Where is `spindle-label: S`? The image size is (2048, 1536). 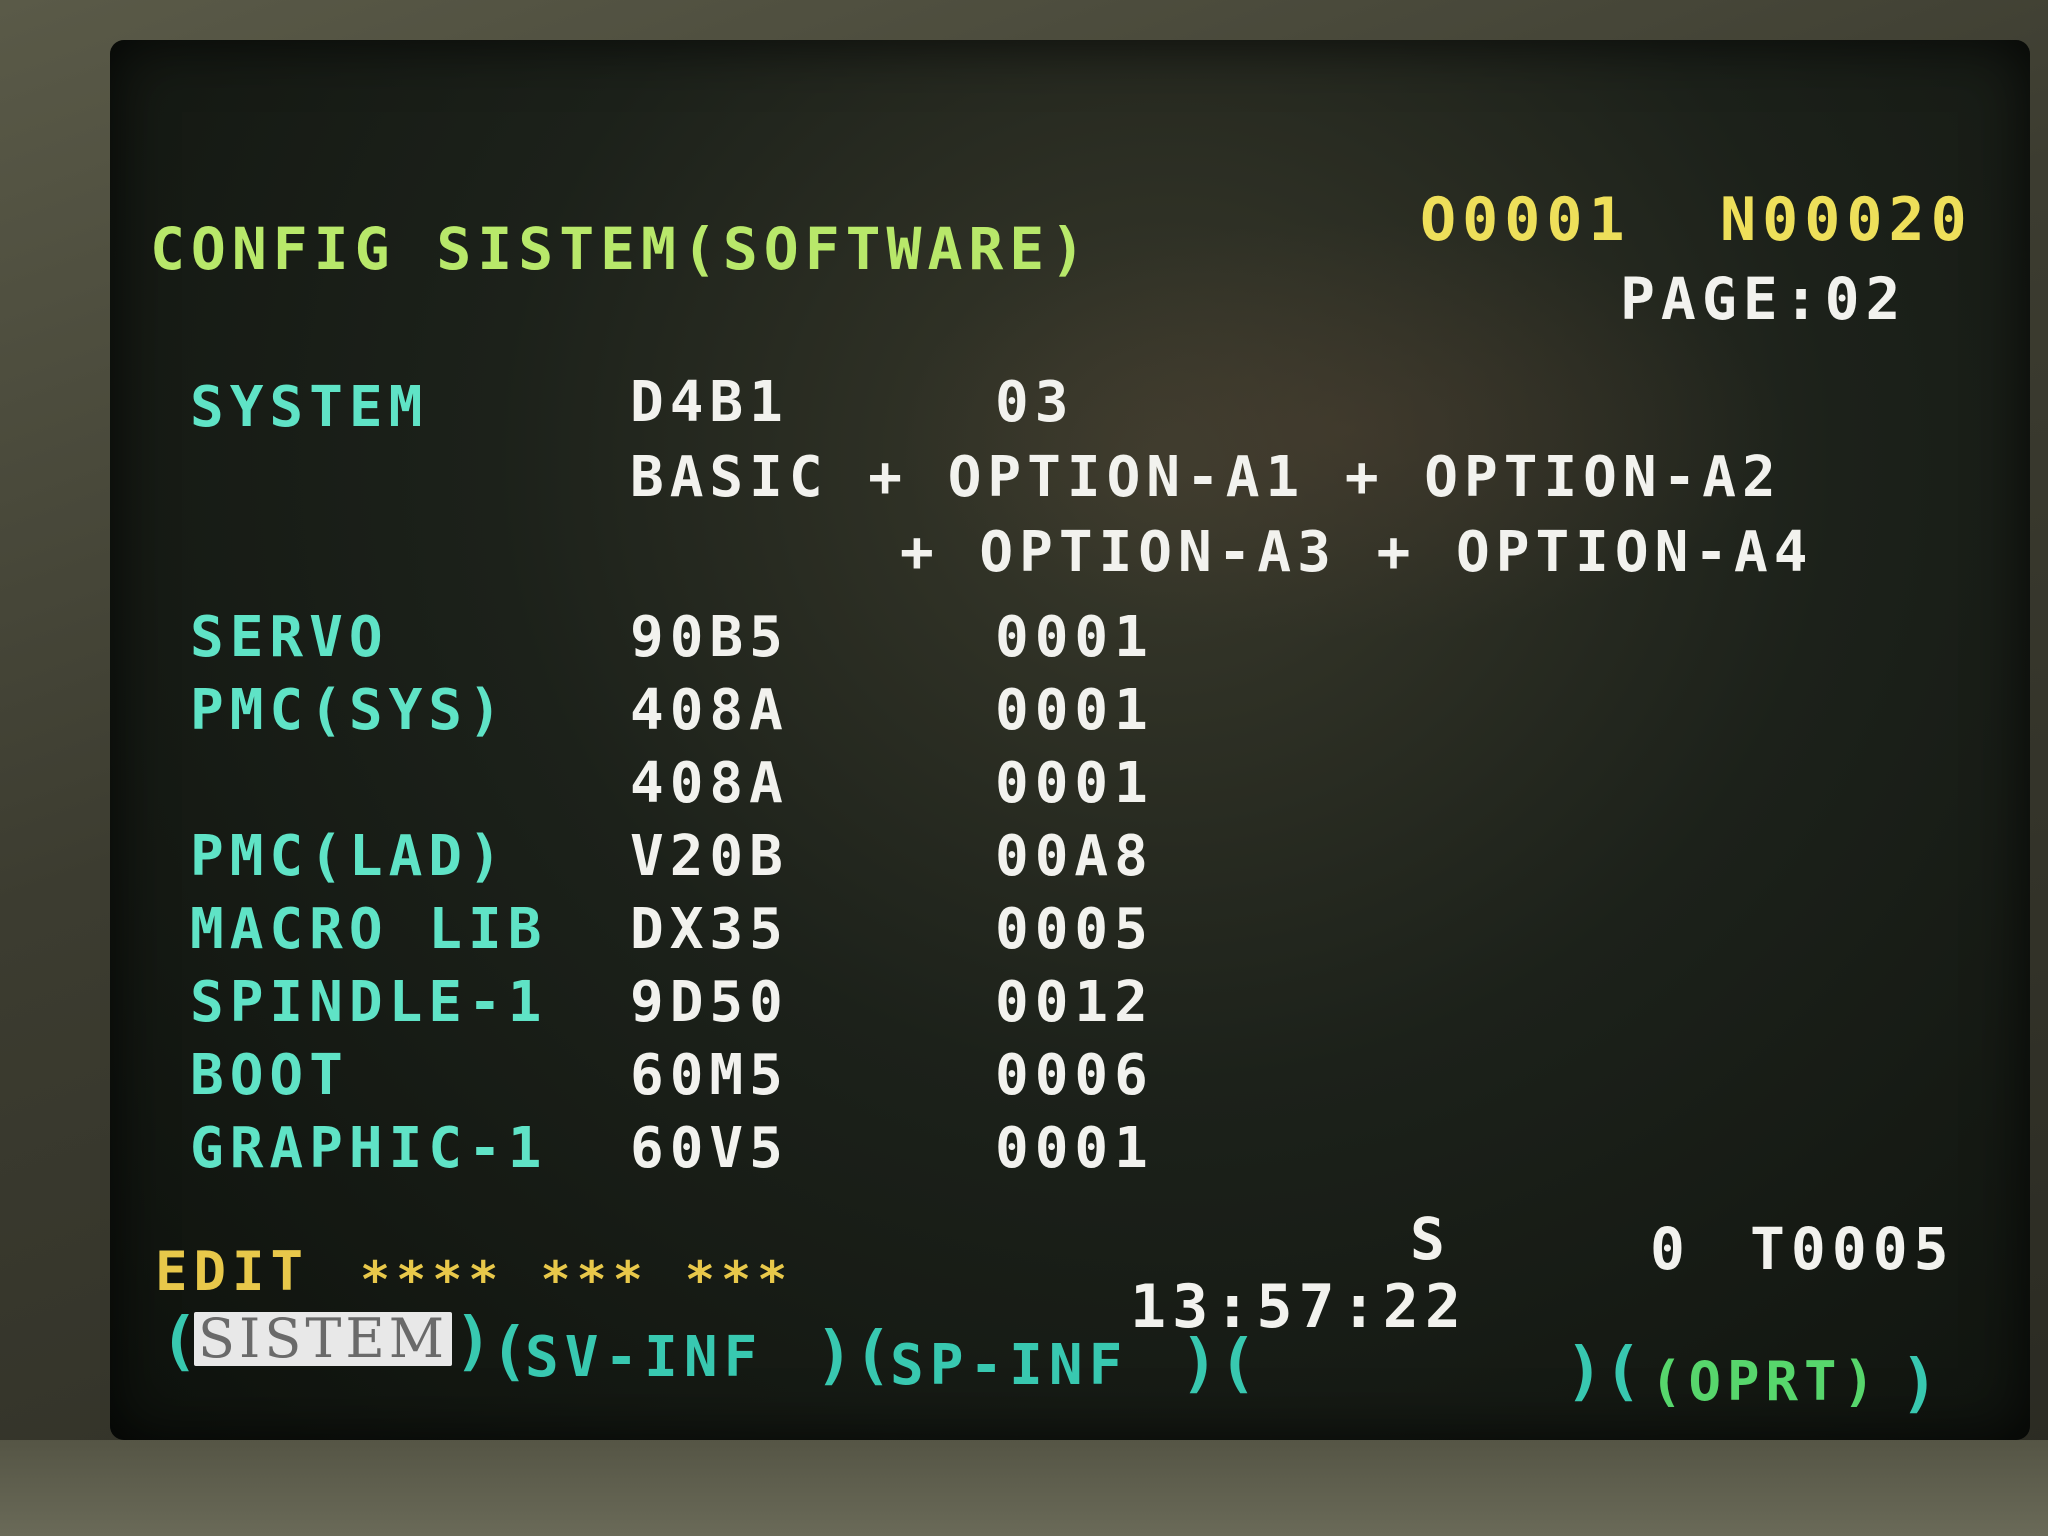 spindle-label: S is located at coordinates (1430, 1239).